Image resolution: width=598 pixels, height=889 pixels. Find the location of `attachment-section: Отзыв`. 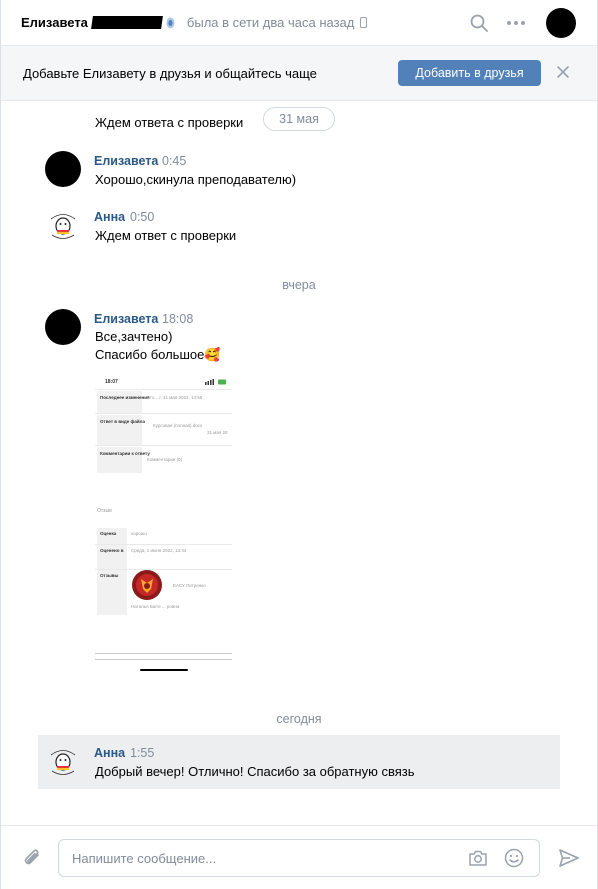

attachment-section: Отзыв is located at coordinates (104, 511).